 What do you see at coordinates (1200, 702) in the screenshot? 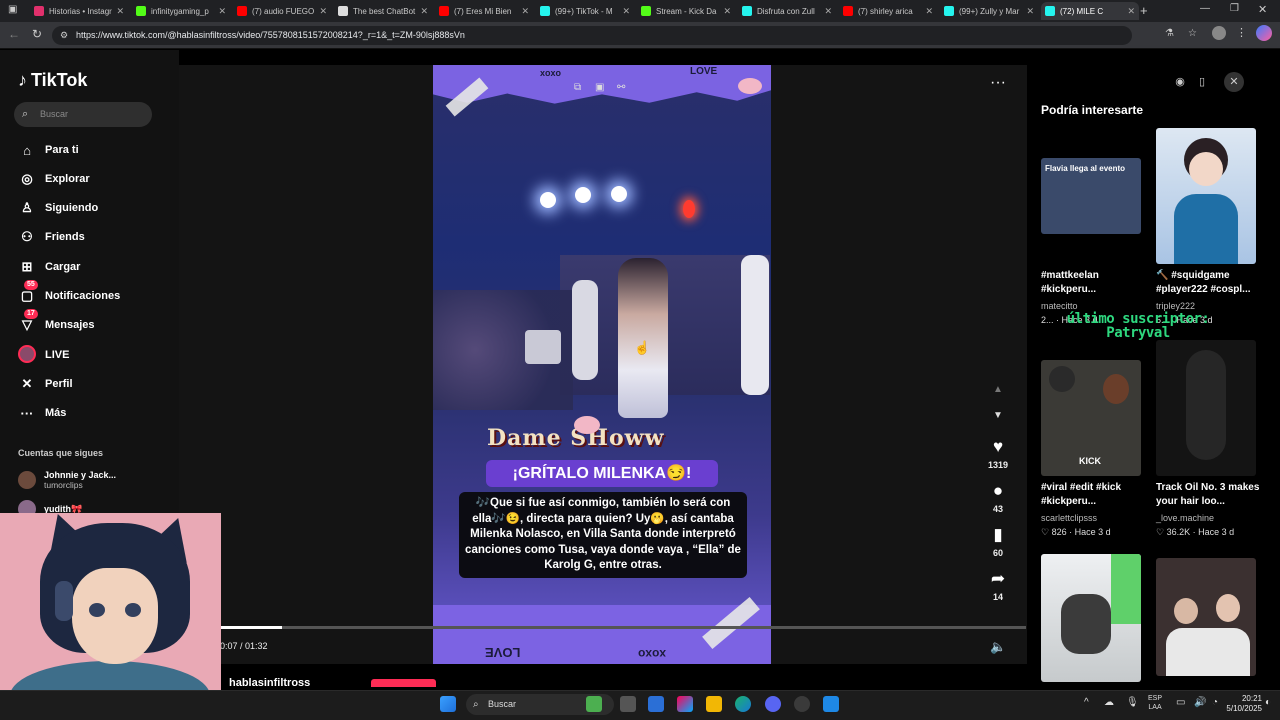
I see `speaker-icon: 🔊` at bounding box center [1200, 702].